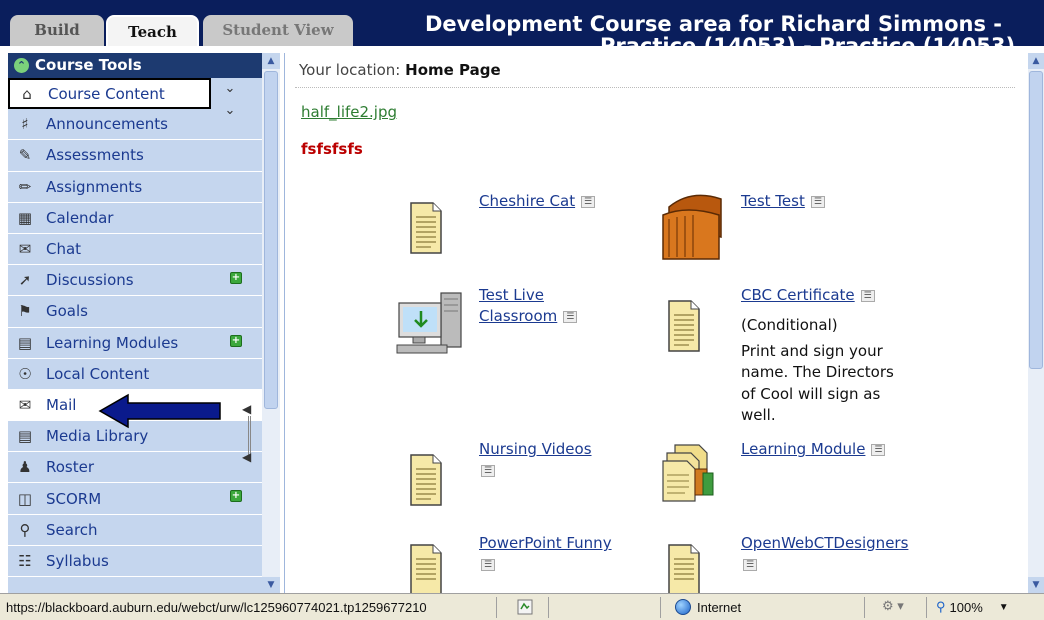  Describe the element at coordinates (98, 373) in the screenshot. I see `sidebar-item-label: Local Content` at that location.